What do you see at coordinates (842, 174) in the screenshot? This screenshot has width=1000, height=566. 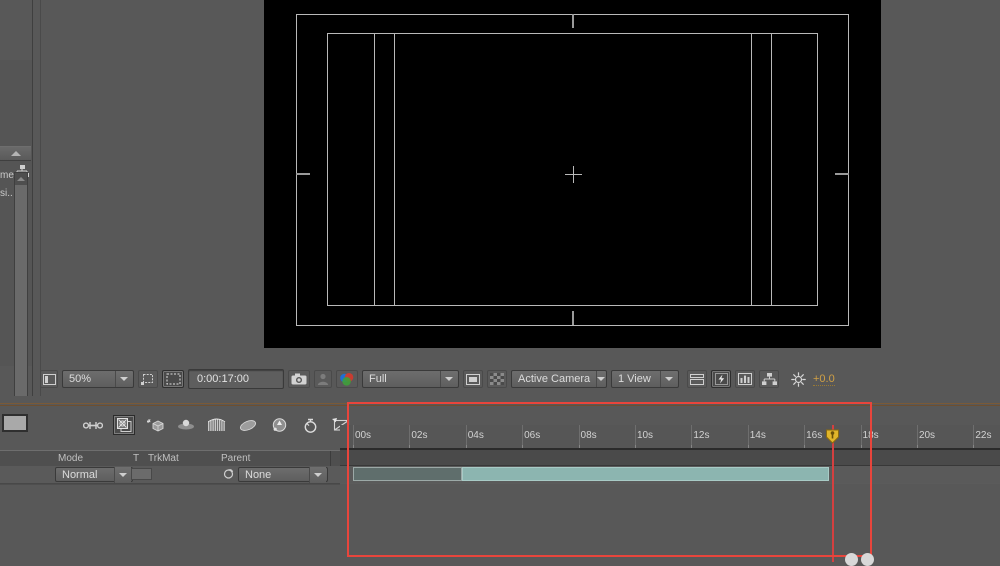 I see `safe-tick-right` at bounding box center [842, 174].